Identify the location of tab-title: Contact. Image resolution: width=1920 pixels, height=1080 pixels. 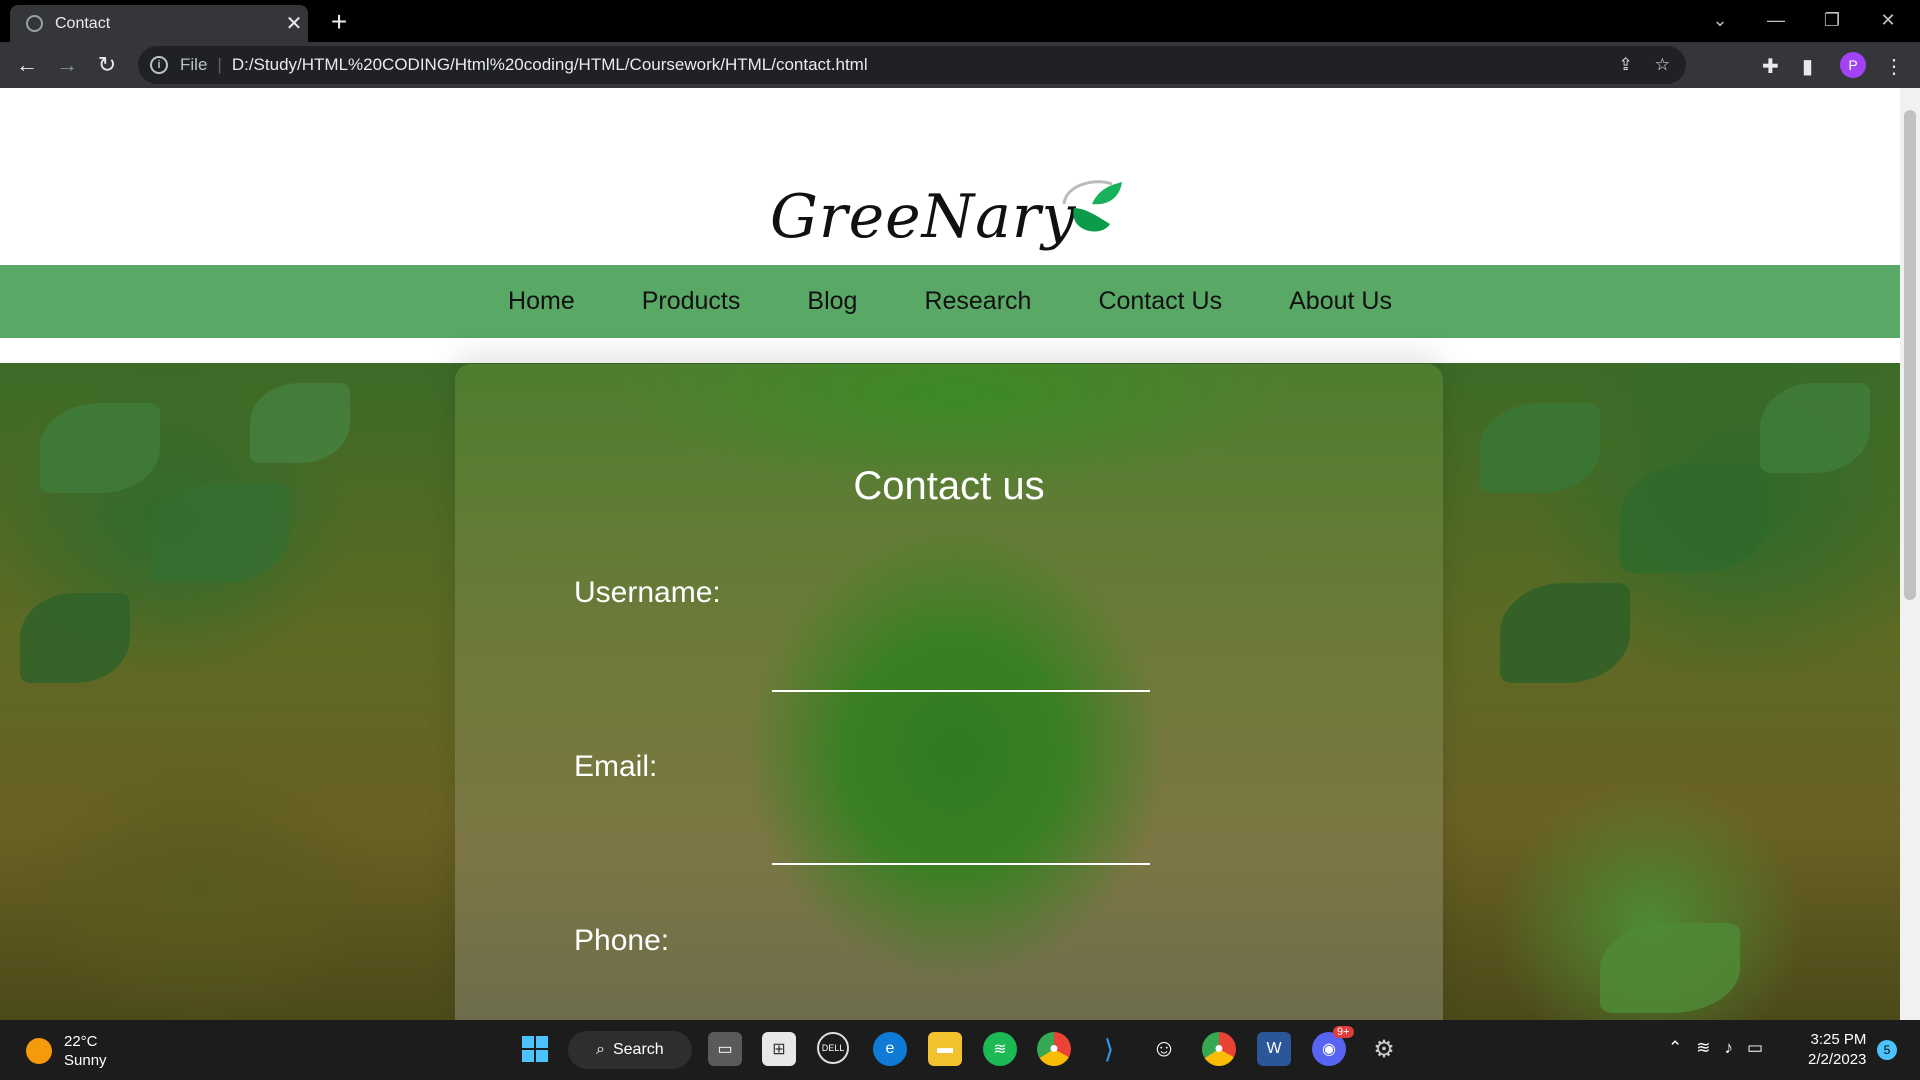
(83, 23).